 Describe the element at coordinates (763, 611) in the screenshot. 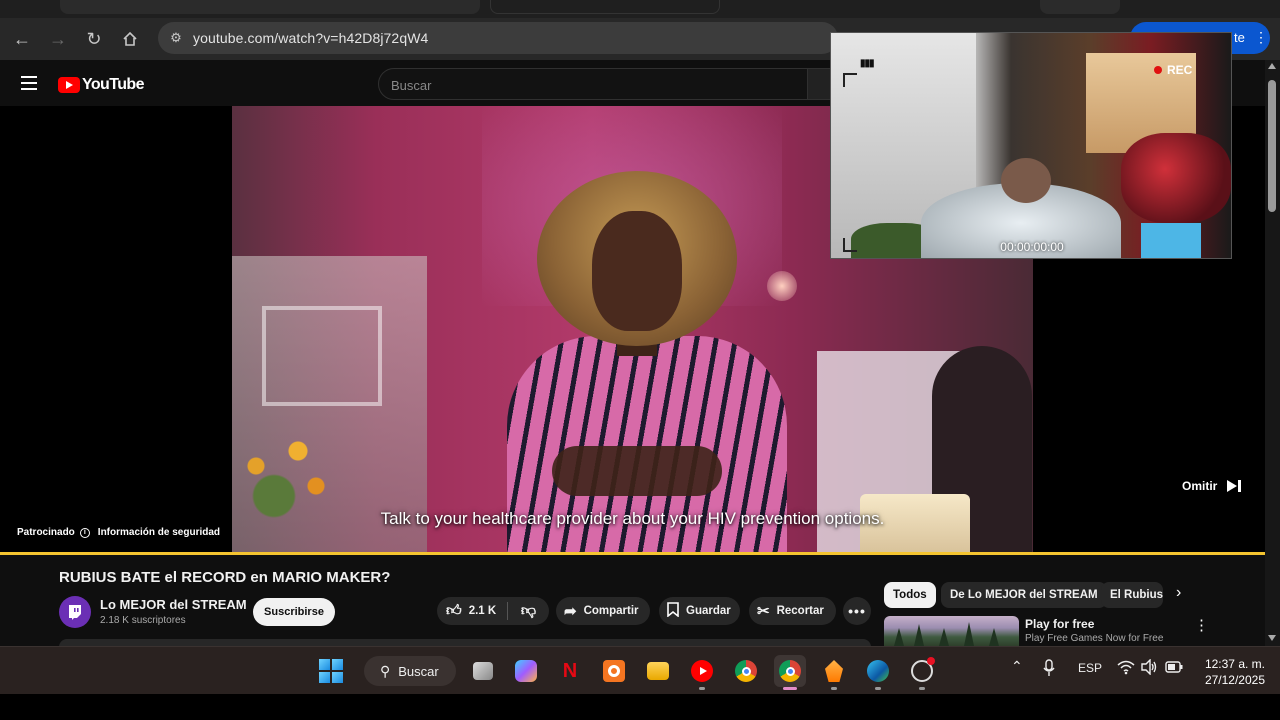

I see `scissors-icon: ✂` at that location.